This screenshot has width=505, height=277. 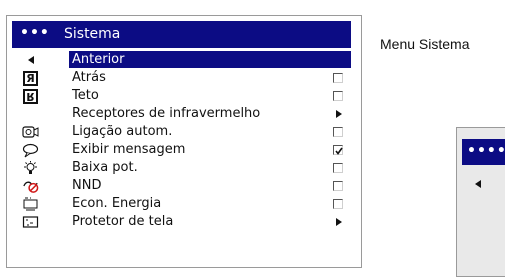 I want to click on auto-link-checkbox, so click(x=338, y=132).